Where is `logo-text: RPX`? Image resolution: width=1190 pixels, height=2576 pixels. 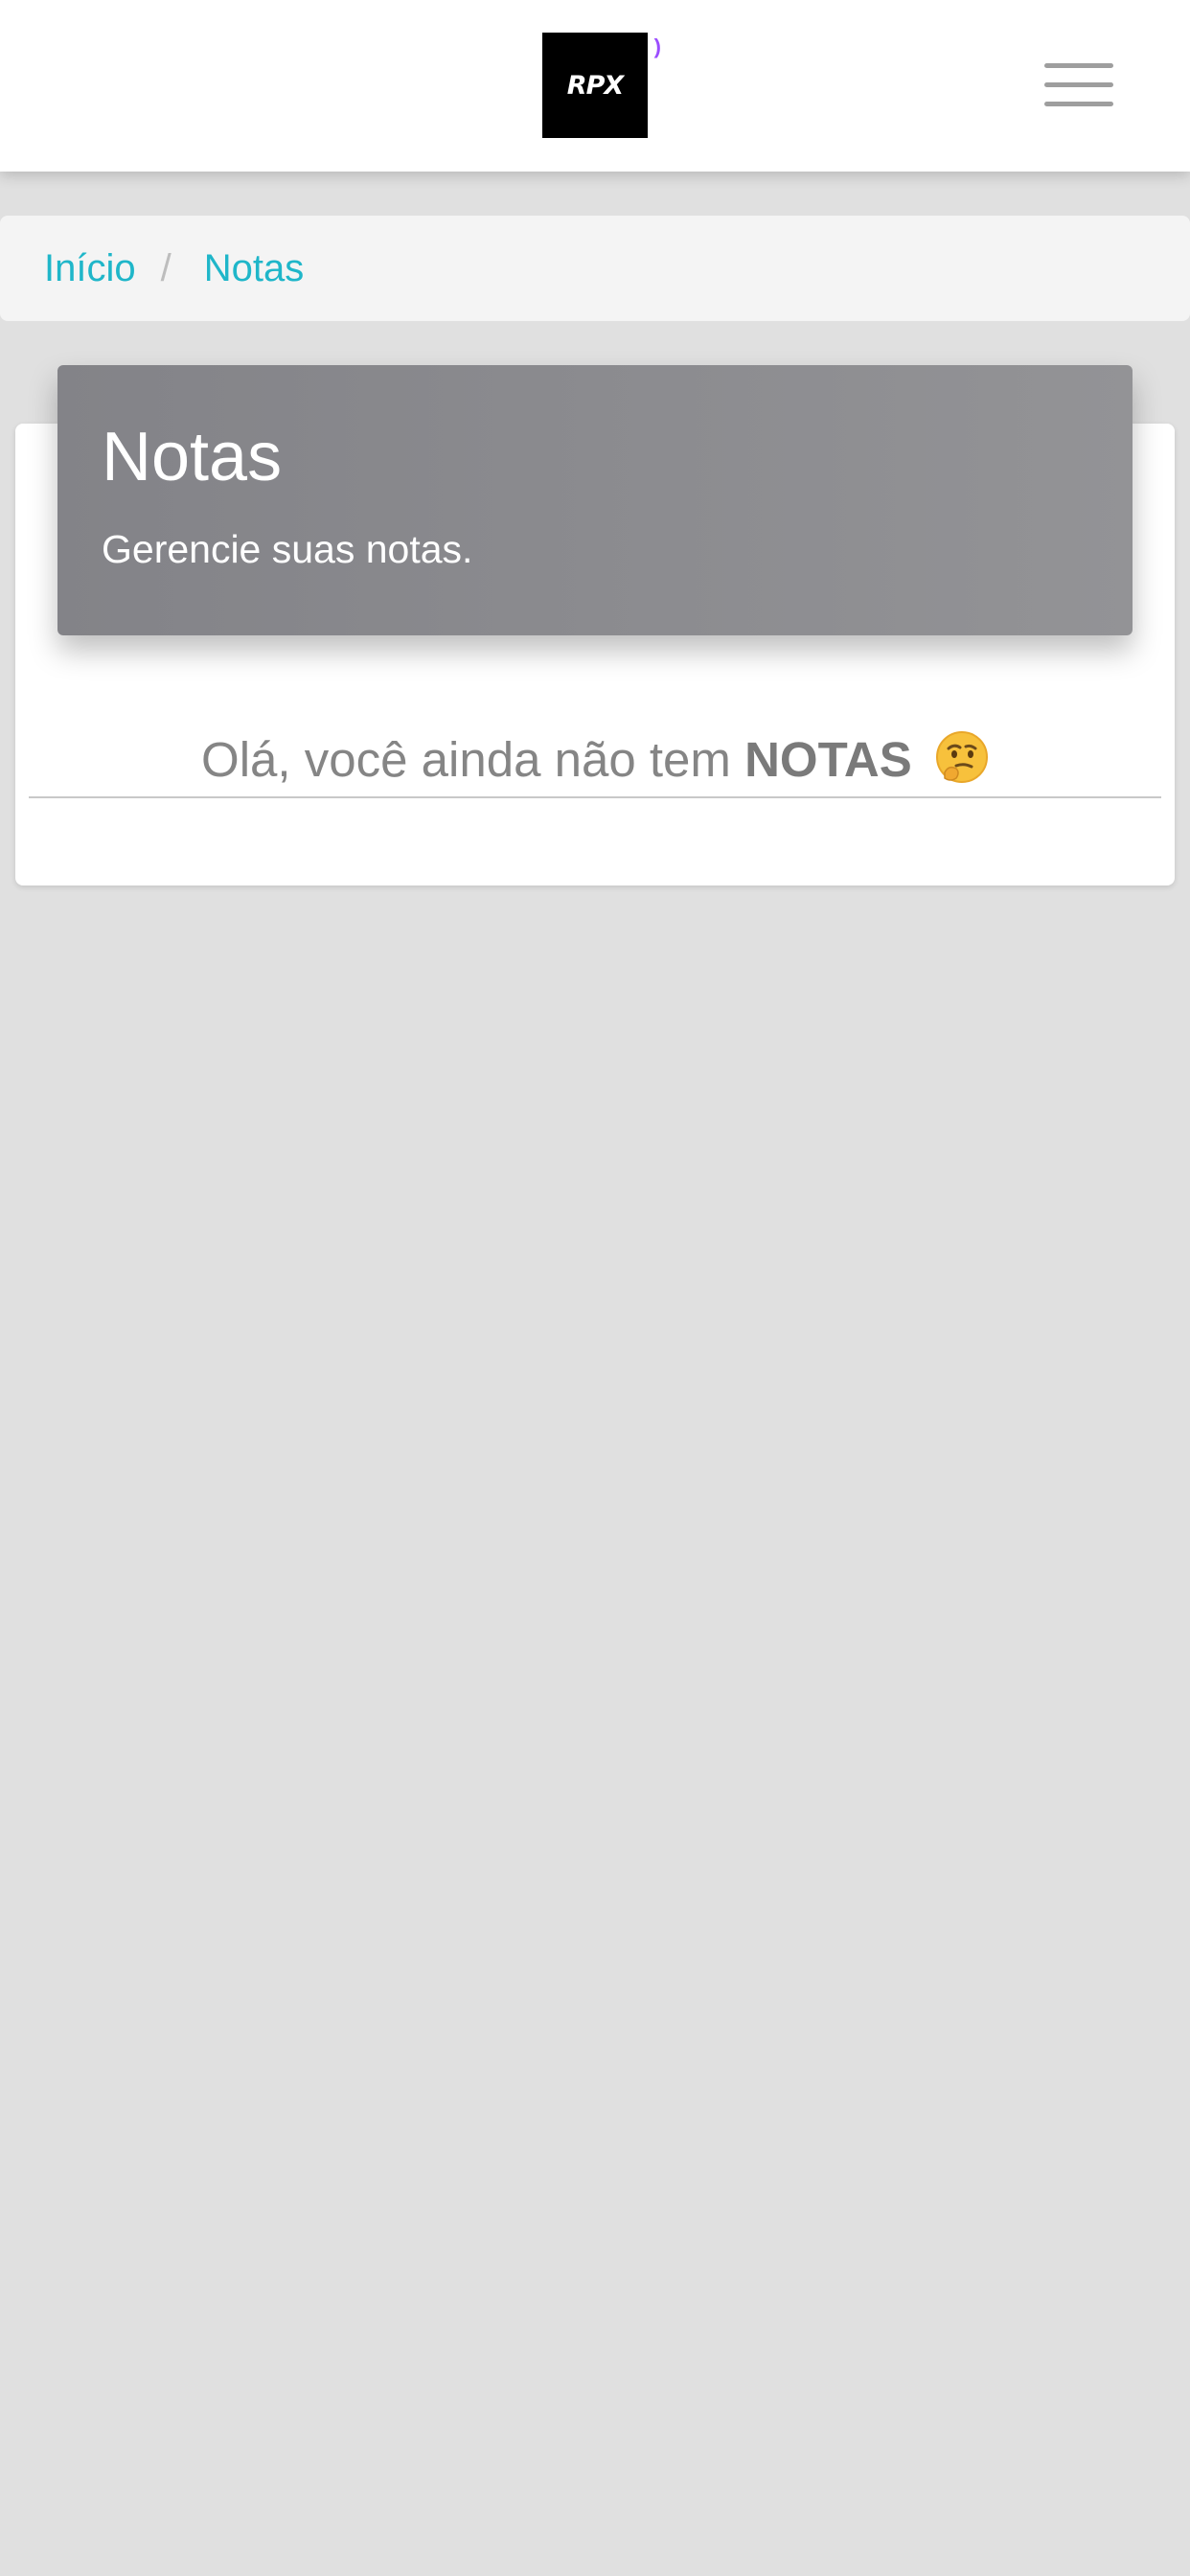 logo-text: RPX is located at coordinates (595, 85).